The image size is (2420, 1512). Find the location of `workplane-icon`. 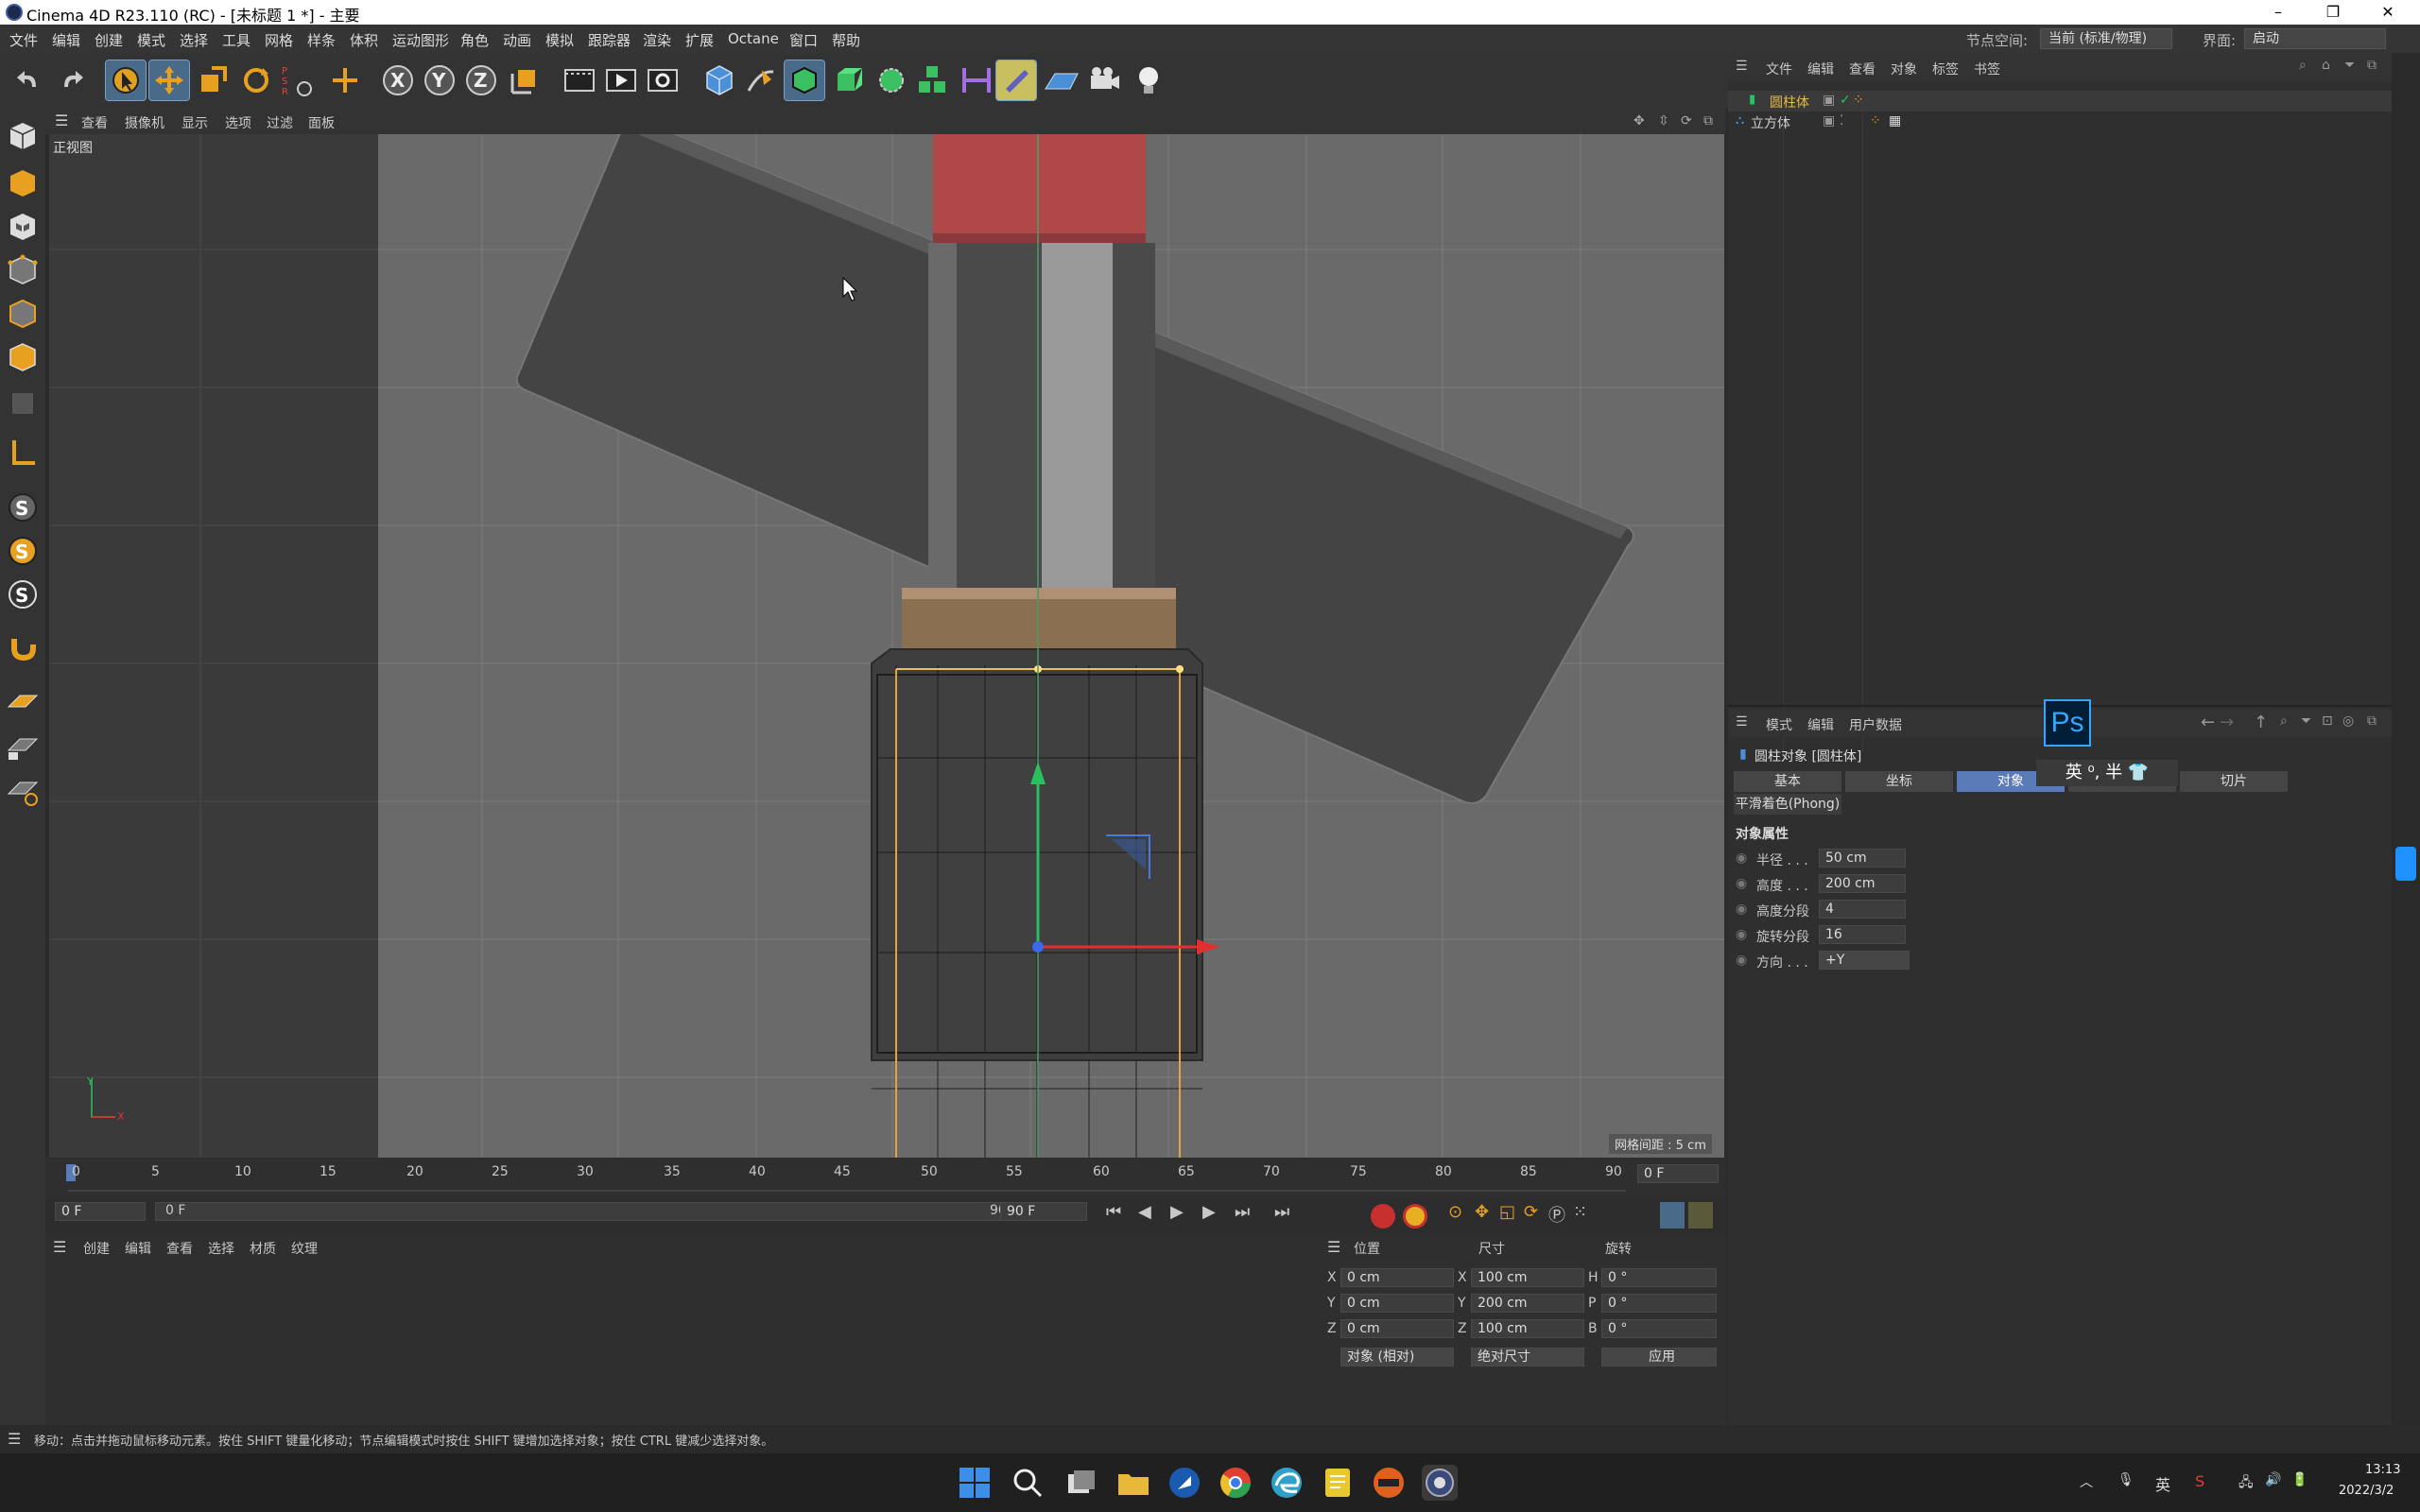

workplane-icon is located at coordinates (23, 702).